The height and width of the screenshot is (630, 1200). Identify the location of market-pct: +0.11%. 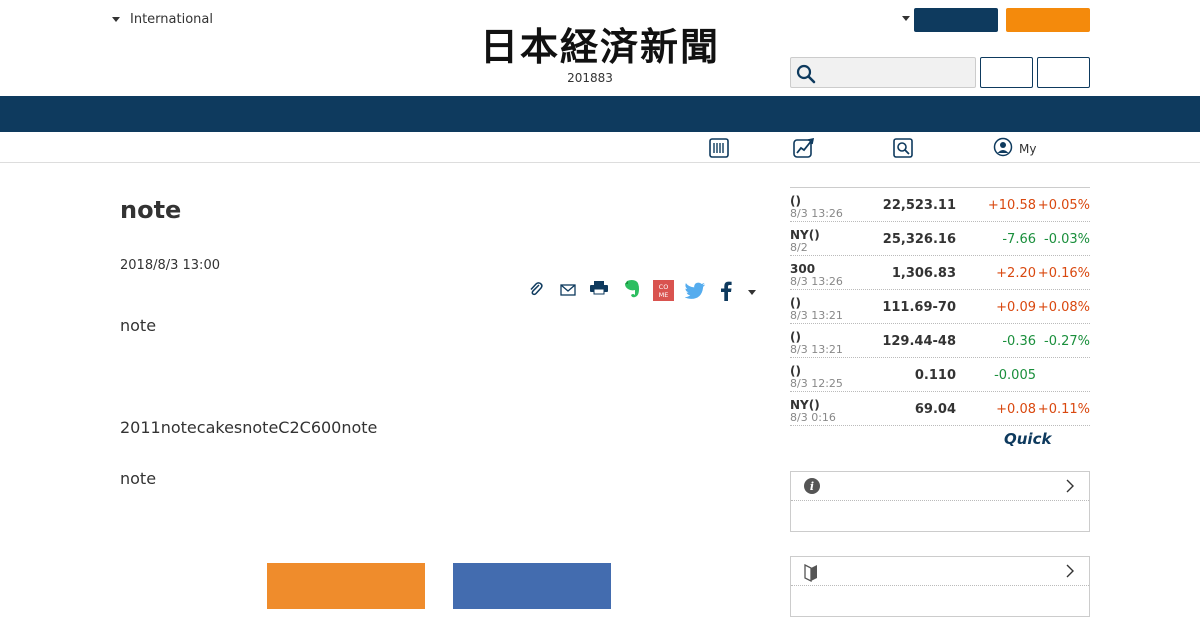
(1063, 409).